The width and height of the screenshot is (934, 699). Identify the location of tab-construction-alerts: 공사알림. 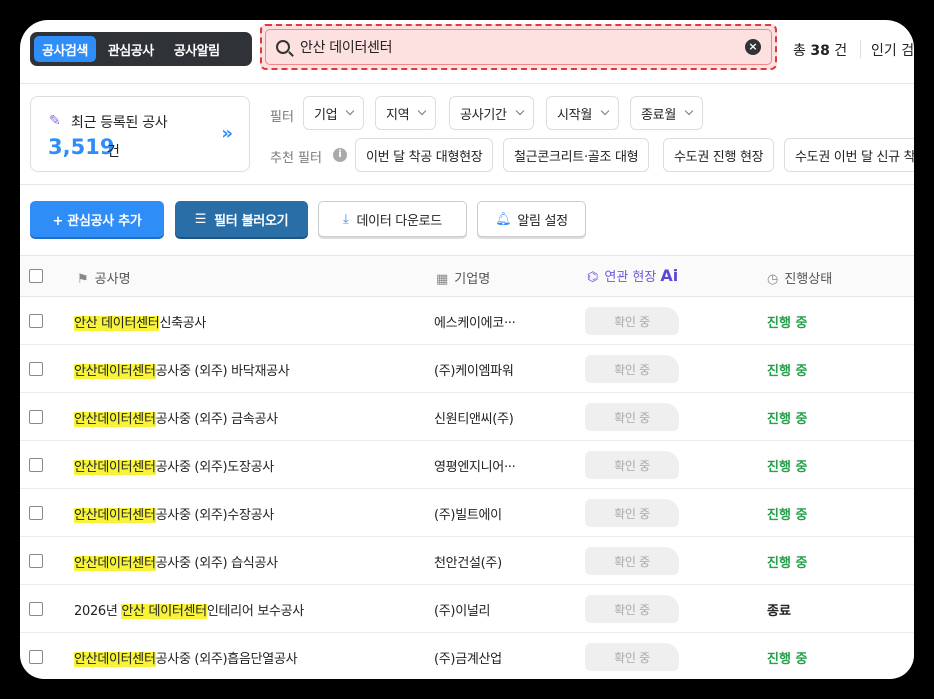
(197, 49).